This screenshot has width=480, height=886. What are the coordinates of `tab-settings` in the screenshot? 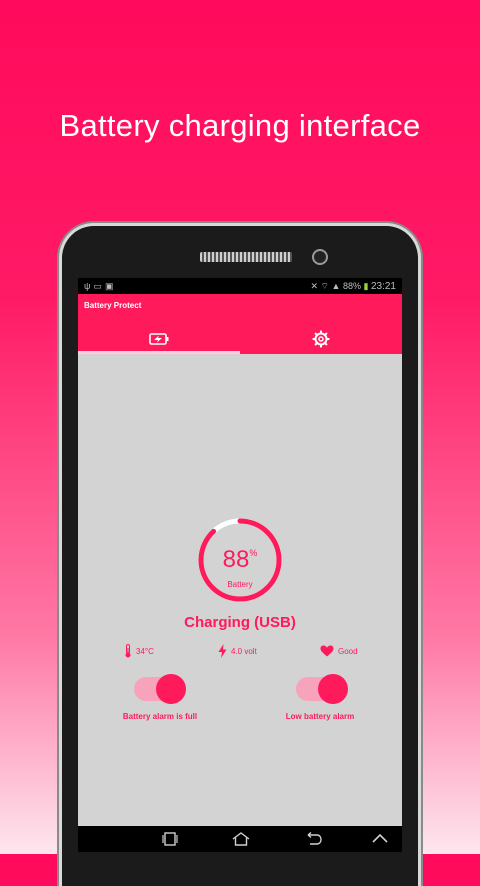 It's located at (321, 339).